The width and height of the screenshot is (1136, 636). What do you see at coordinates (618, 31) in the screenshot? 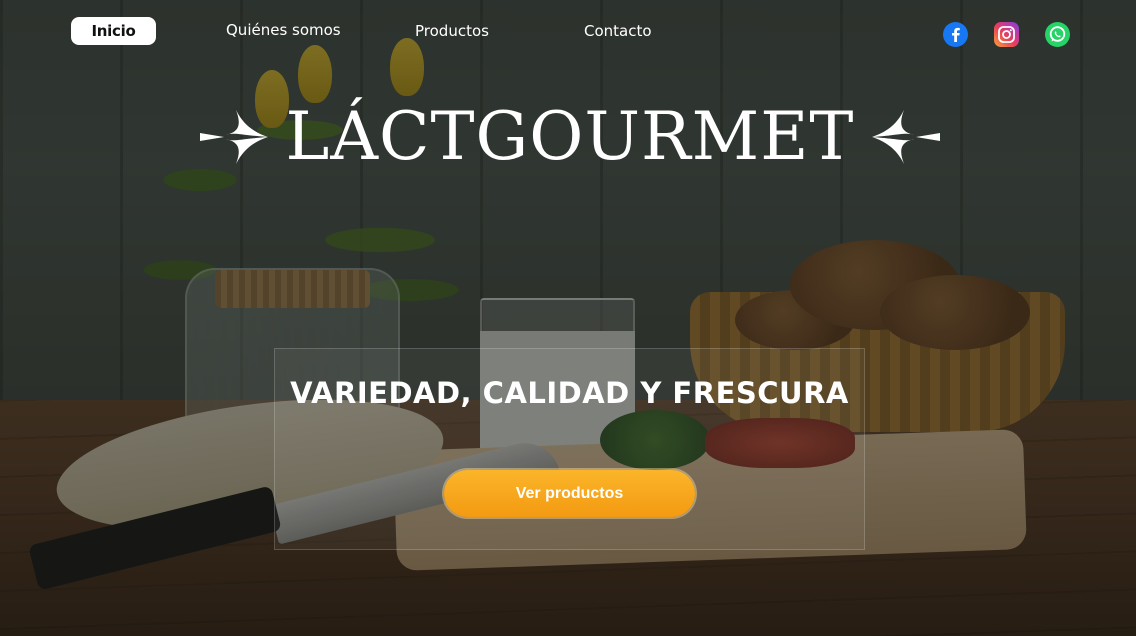
I see `nav-link-contacto: Contacto` at bounding box center [618, 31].